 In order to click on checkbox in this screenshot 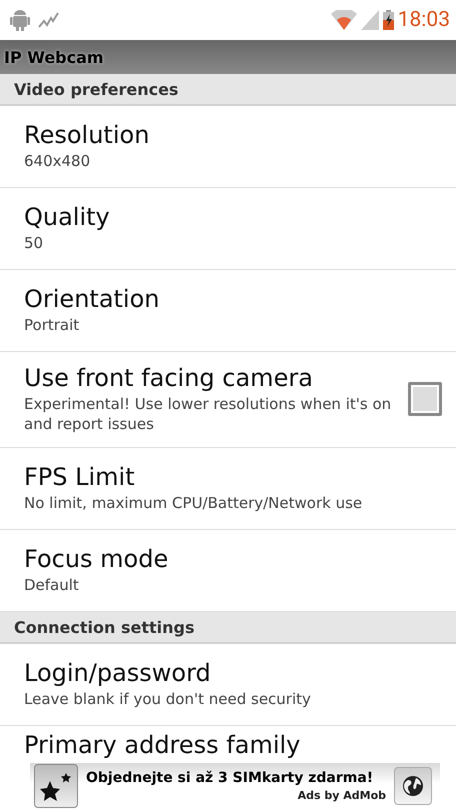, I will do `click(425, 399)`.